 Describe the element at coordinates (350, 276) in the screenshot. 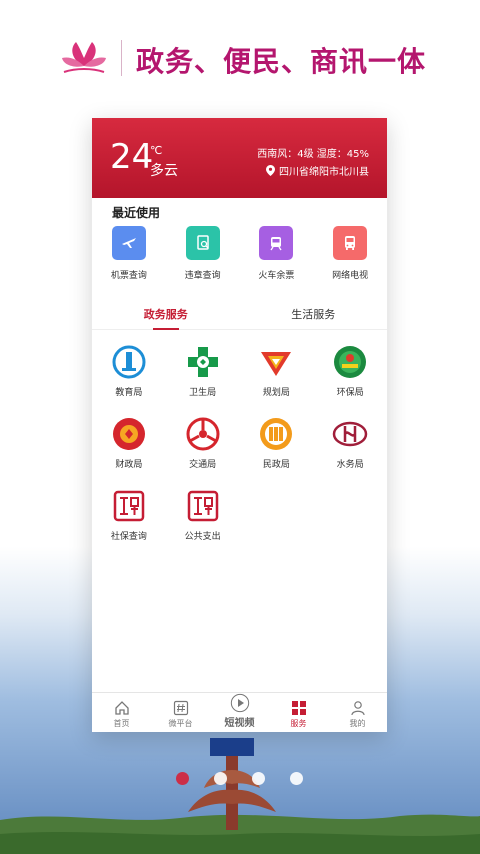

I see `recent-item-label: 网络电视` at that location.